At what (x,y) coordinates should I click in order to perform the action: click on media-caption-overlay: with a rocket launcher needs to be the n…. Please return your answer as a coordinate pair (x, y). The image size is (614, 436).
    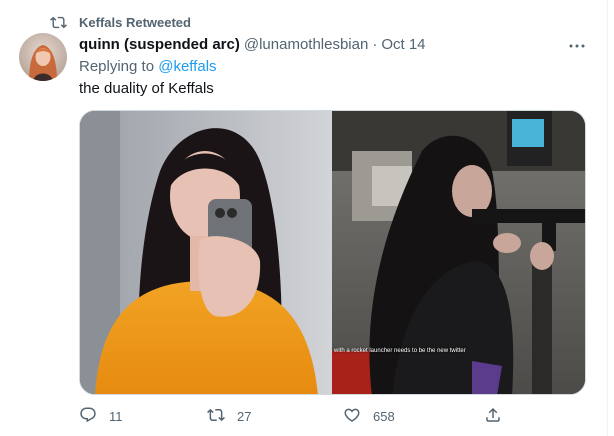
    Looking at the image, I should click on (400, 351).